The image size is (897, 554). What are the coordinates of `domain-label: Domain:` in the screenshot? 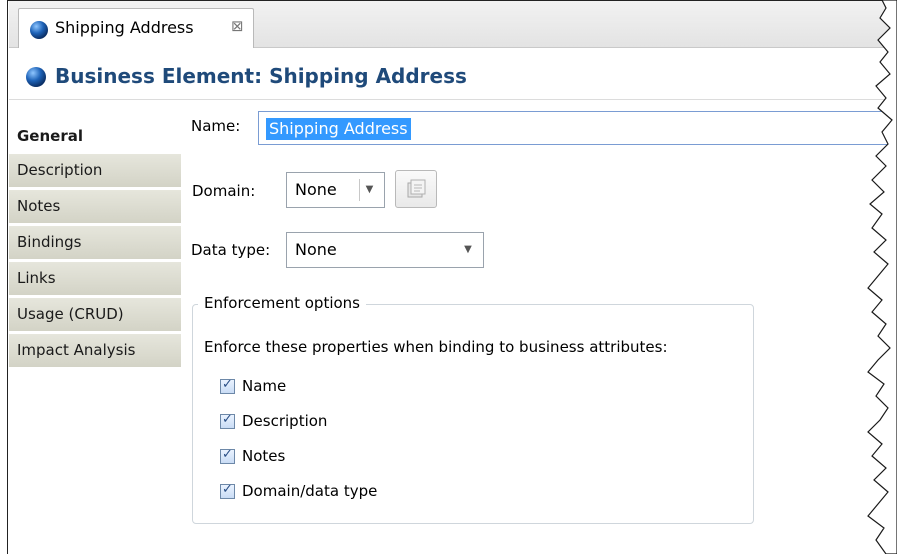 It's located at (224, 191).